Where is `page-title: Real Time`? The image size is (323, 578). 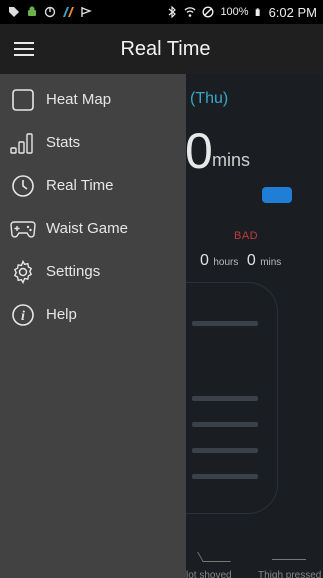 page-title: Real Time is located at coordinates (165, 48).